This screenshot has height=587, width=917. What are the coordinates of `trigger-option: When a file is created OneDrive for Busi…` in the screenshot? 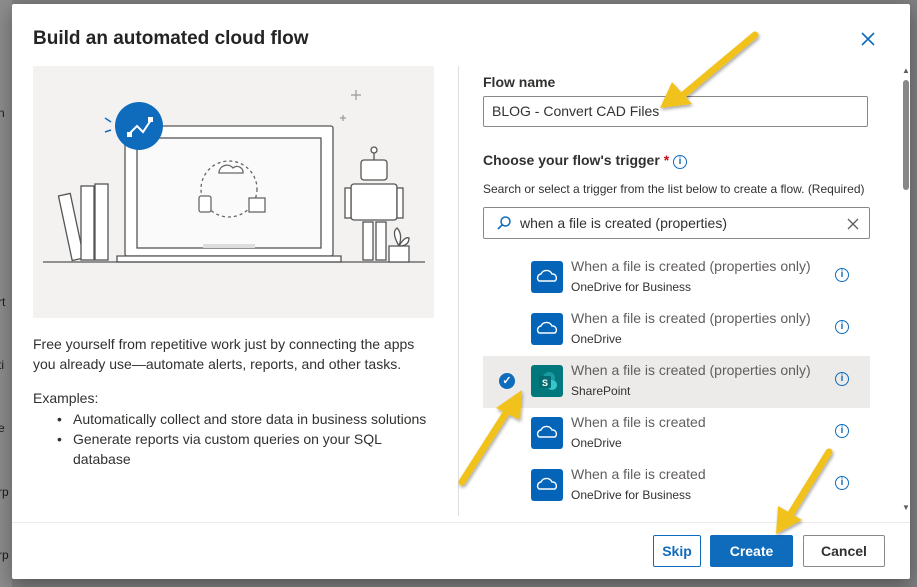 It's located at (676, 486).